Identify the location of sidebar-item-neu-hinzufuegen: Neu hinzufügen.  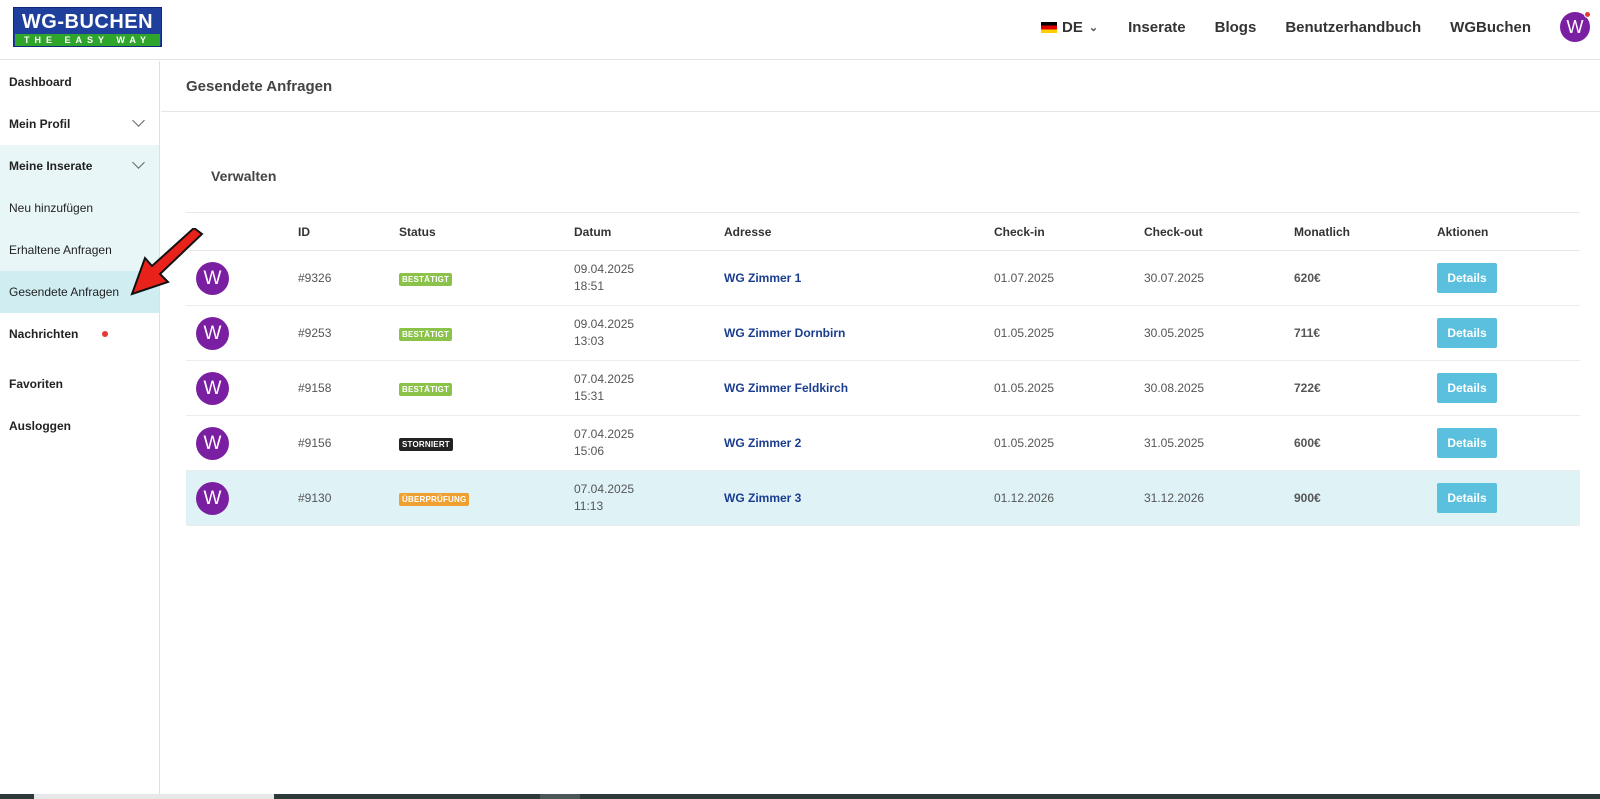
(79, 208).